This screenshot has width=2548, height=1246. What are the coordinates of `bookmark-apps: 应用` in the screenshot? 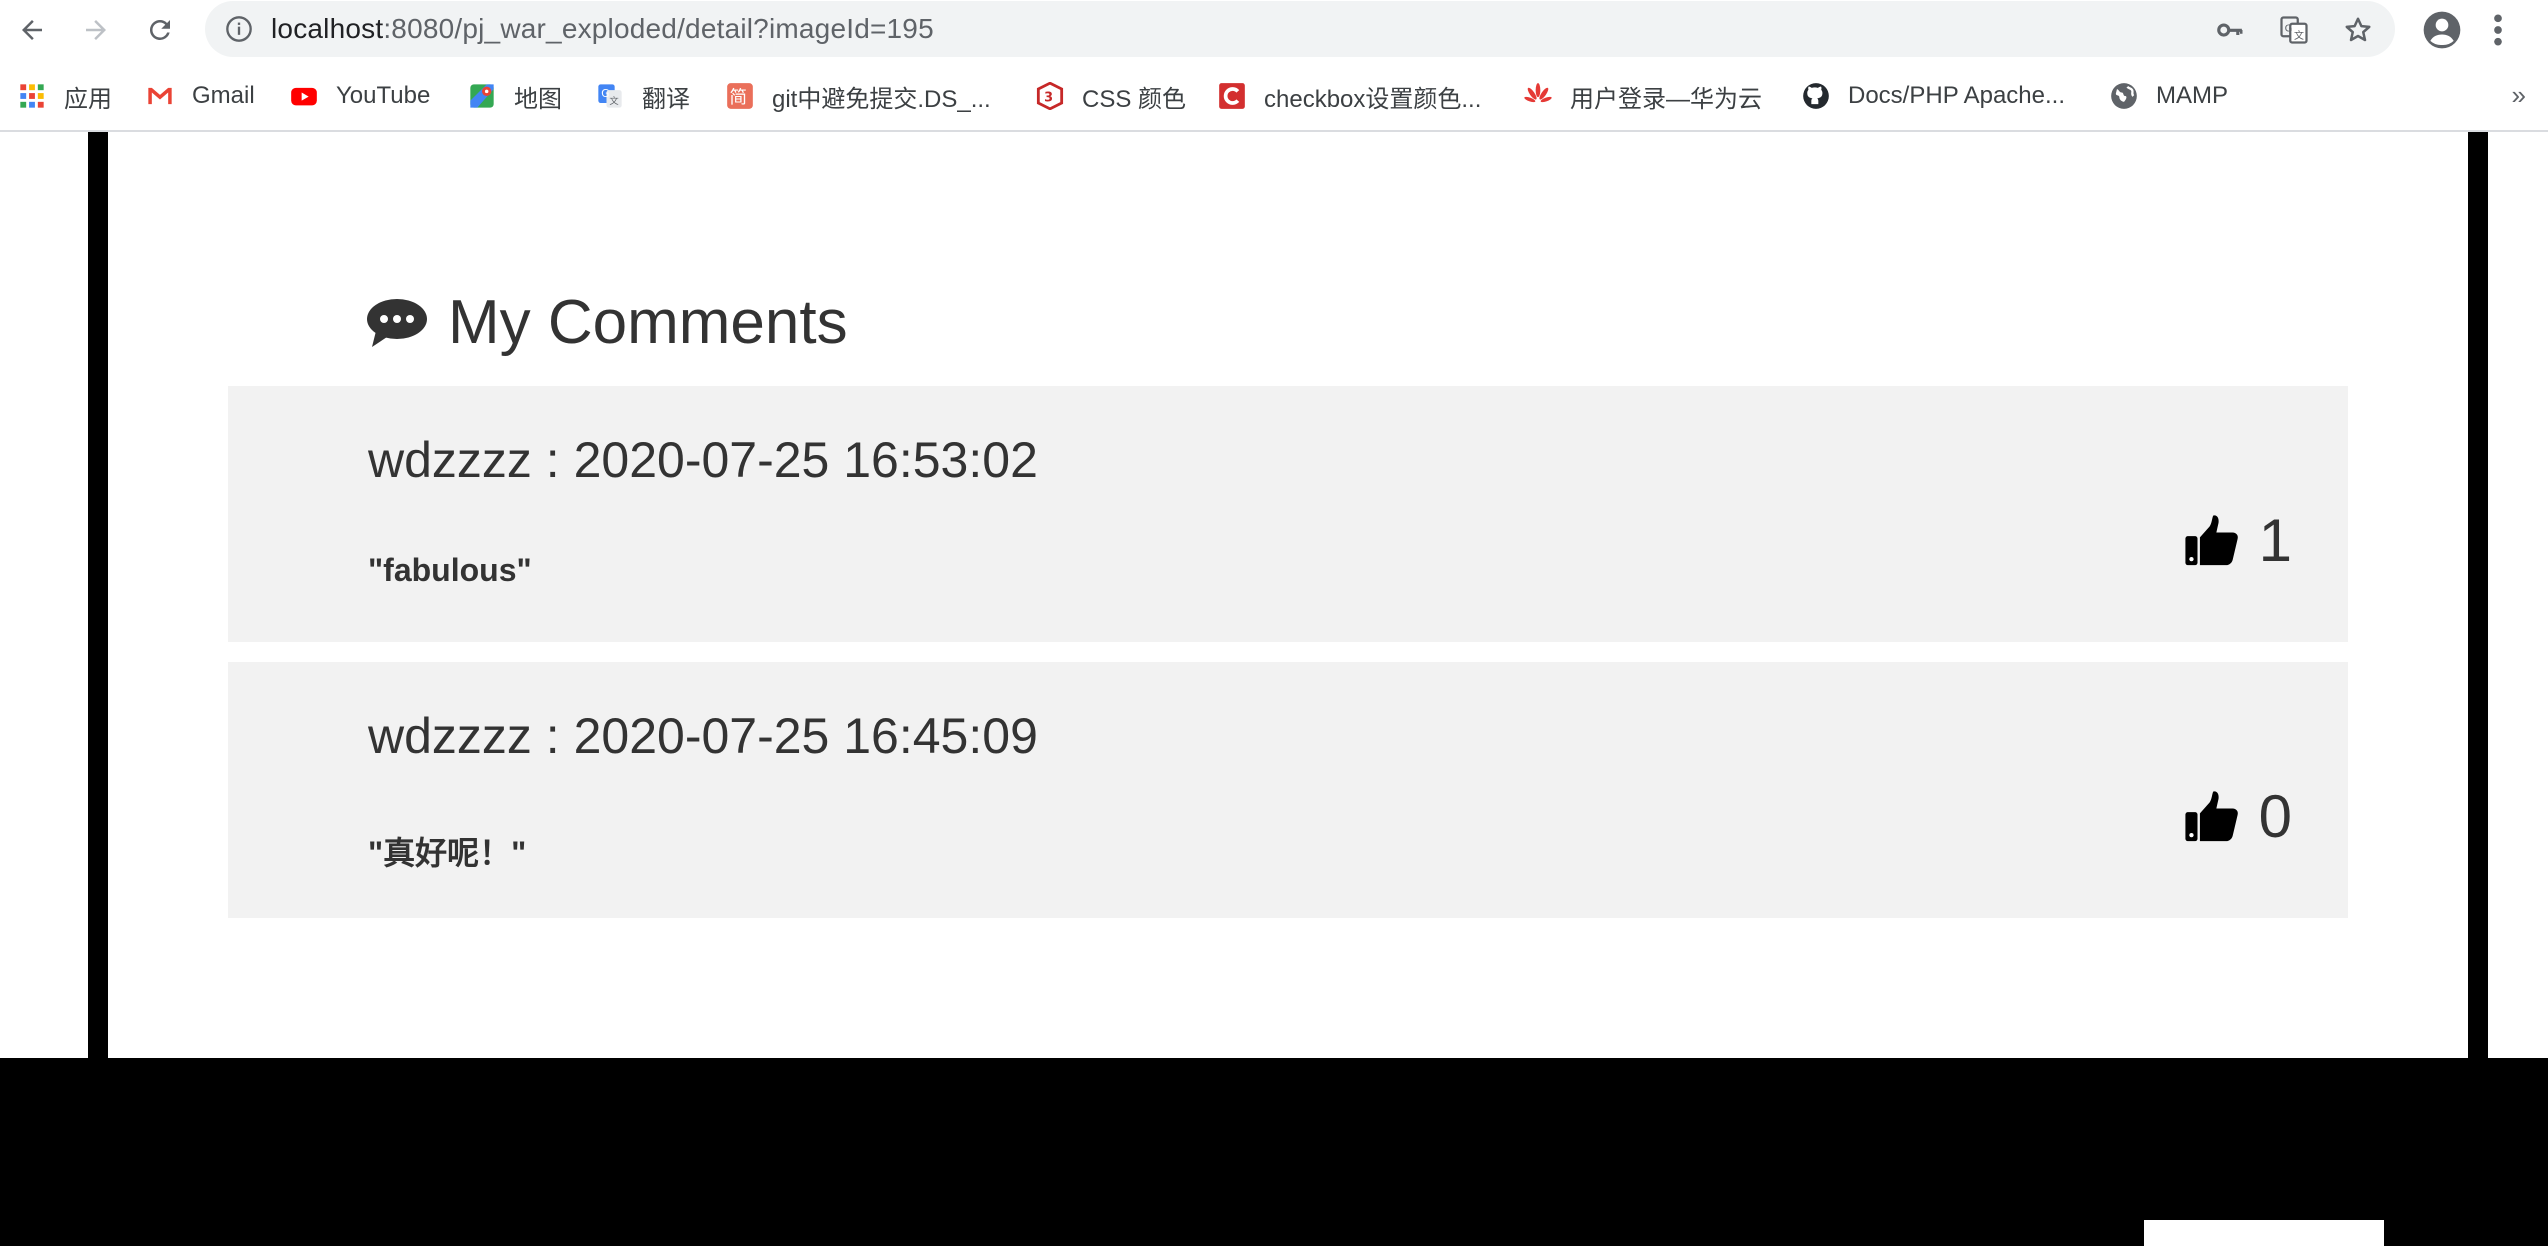 It's located at (65, 96).